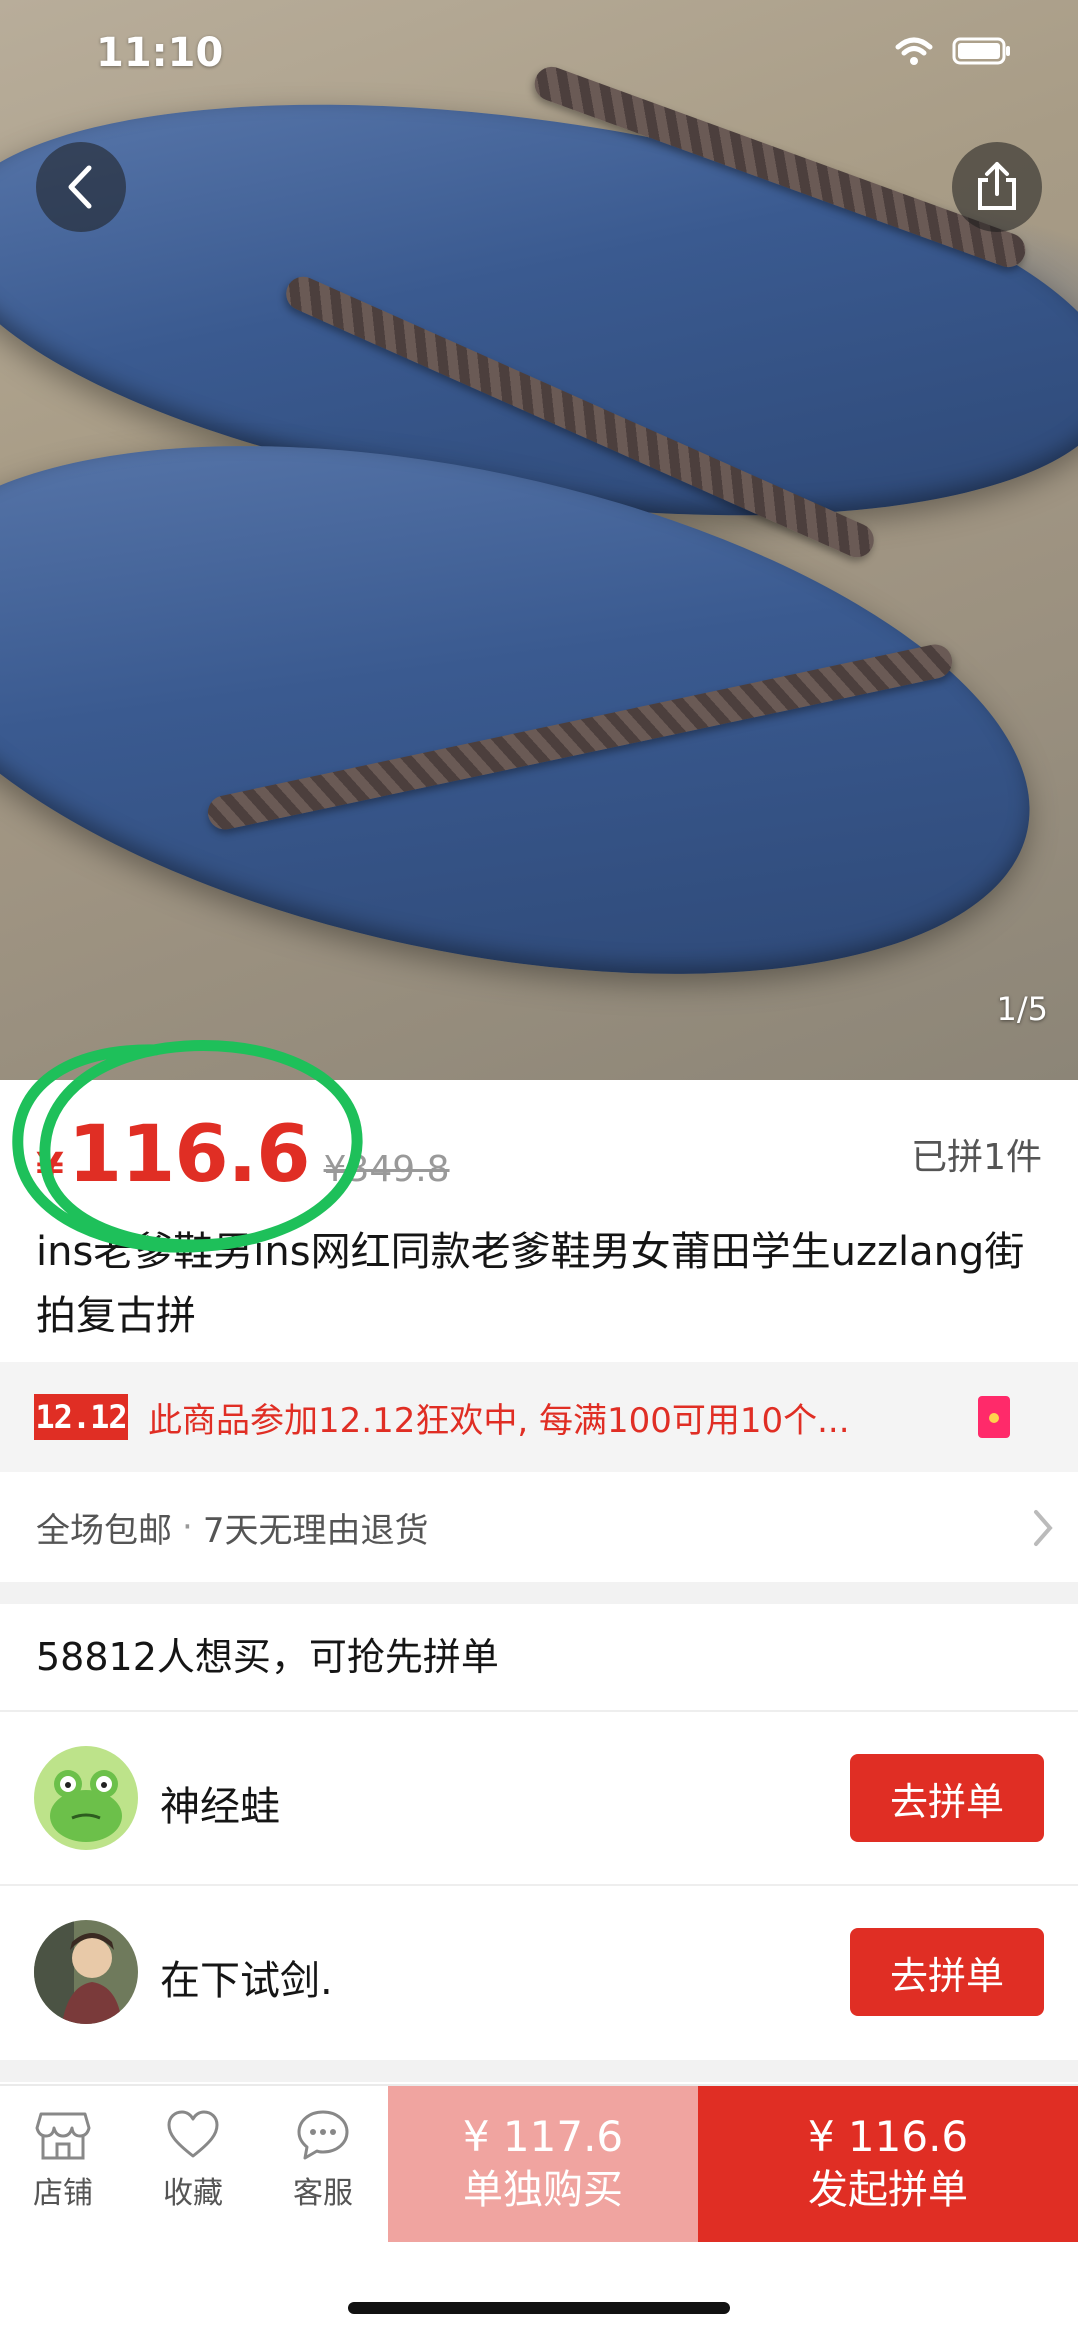  I want to click on current-price: 116.6, so click(189, 1155).